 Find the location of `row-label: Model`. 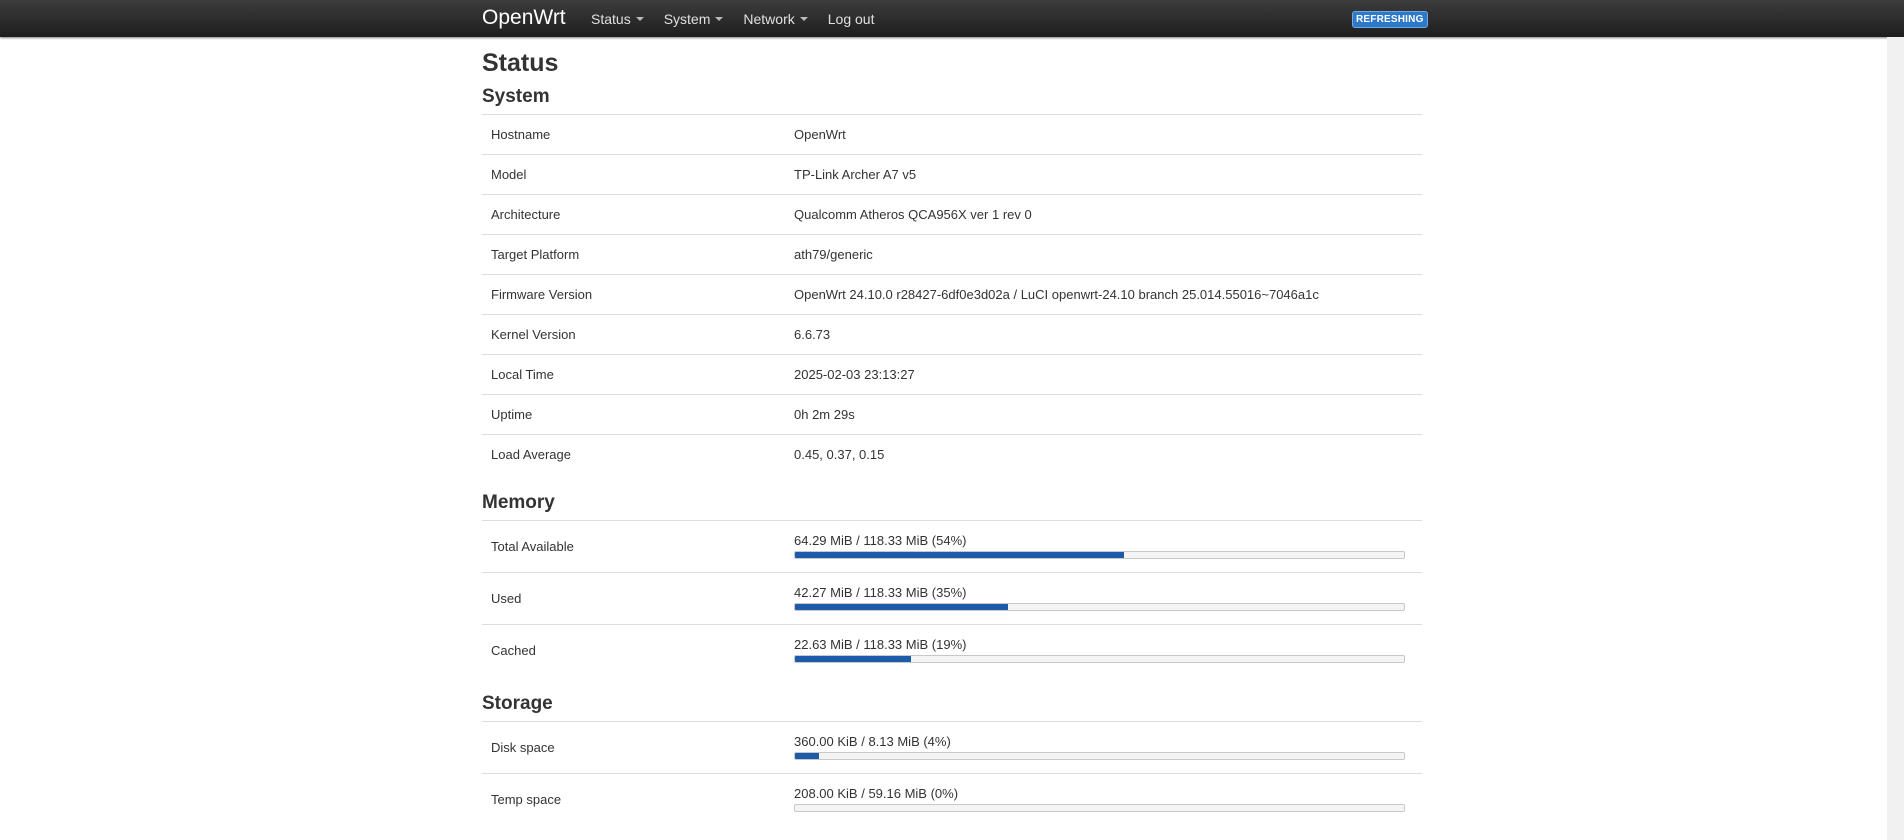

row-label: Model is located at coordinates (637, 174).